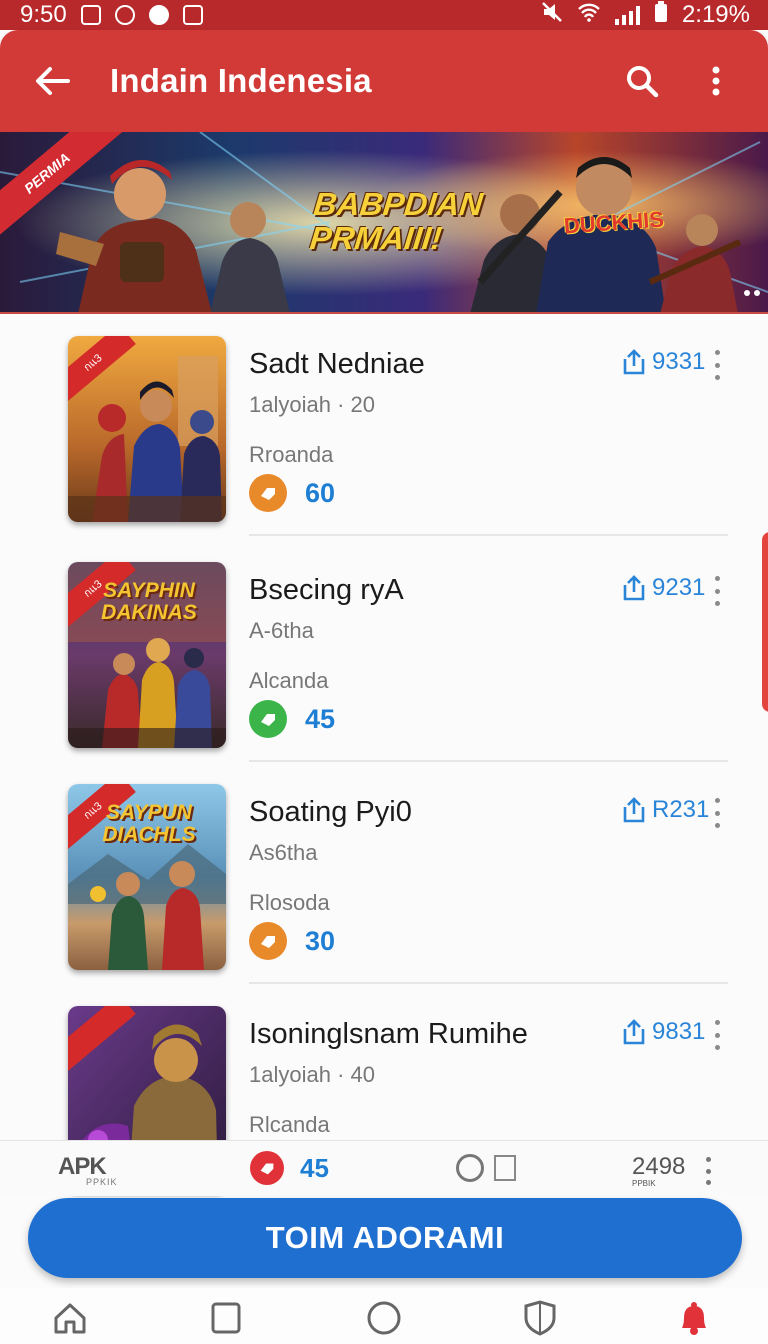 This screenshot has height=1344, width=768. What do you see at coordinates (291, 454) in the screenshot?
I see `game-category: Rroanda` at bounding box center [291, 454].